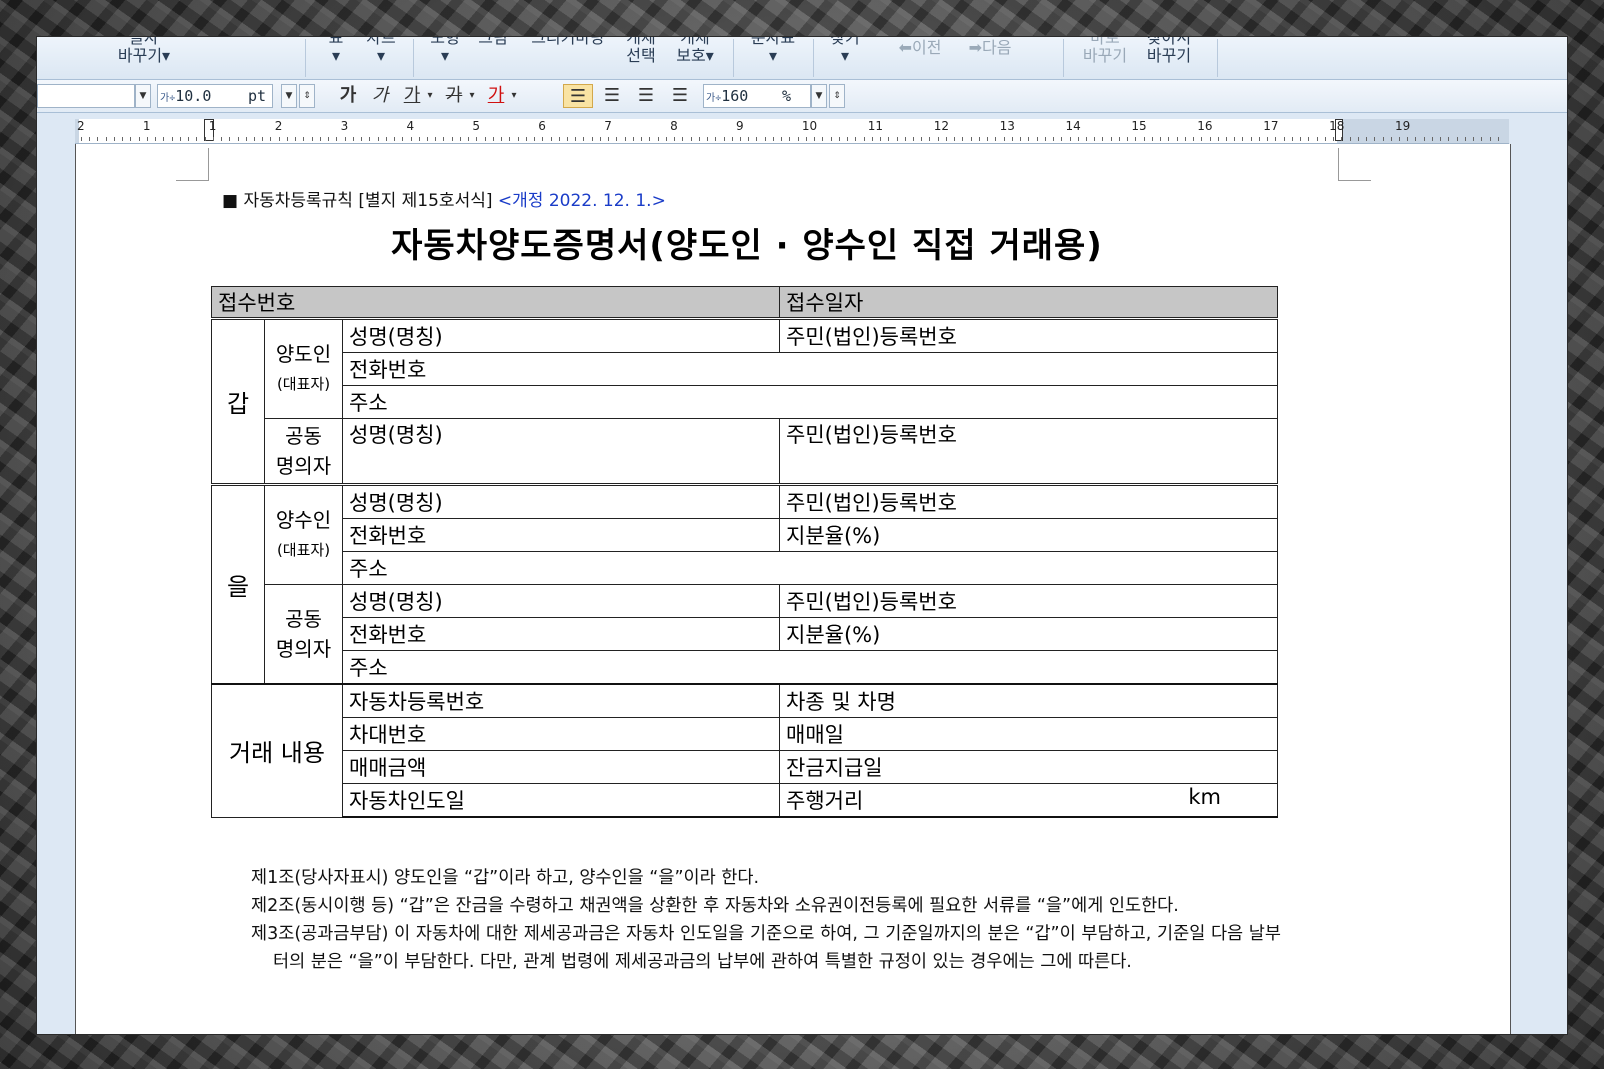 The height and width of the screenshot is (1069, 1604). I want to click on strike-button: 가, so click(454, 96).